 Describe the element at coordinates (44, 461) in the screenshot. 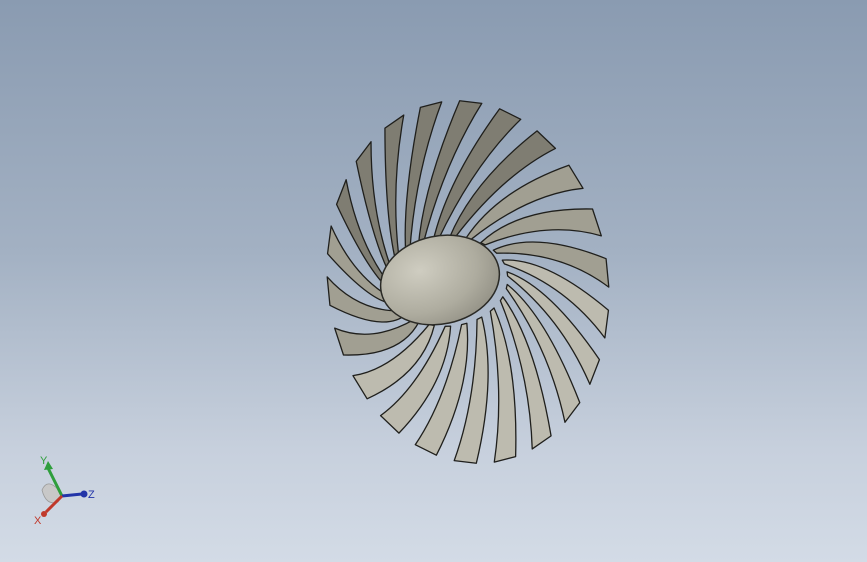

I see `y-axis-label: Y` at that location.